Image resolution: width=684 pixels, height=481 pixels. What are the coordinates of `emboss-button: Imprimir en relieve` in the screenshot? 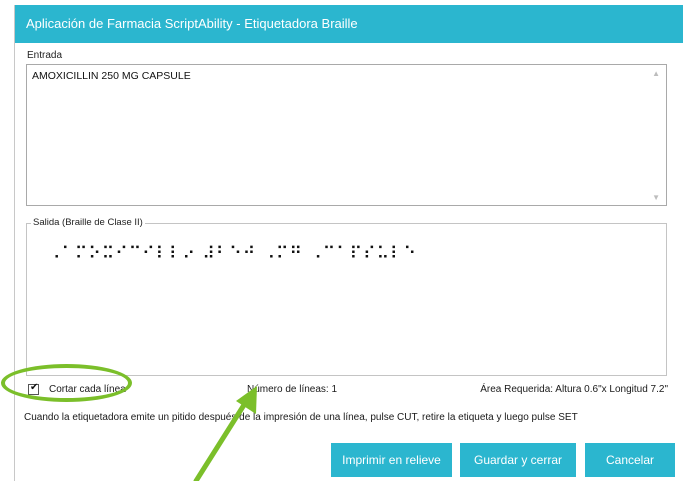 It's located at (391, 460).